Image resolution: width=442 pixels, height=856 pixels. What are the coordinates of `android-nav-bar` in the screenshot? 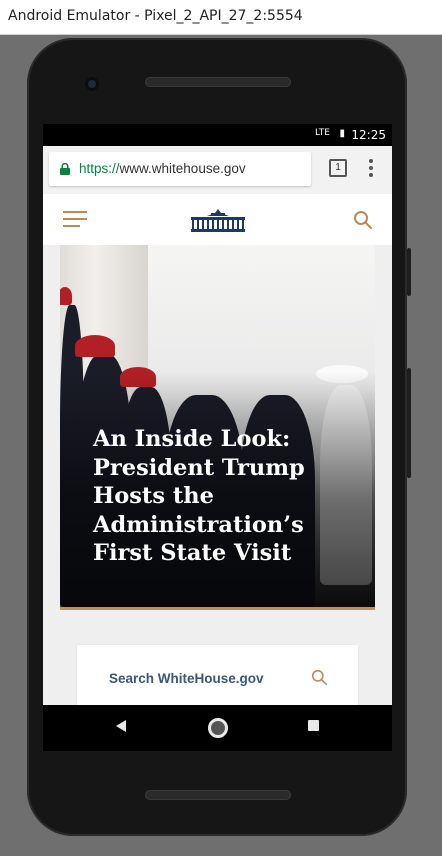 It's located at (217, 728).